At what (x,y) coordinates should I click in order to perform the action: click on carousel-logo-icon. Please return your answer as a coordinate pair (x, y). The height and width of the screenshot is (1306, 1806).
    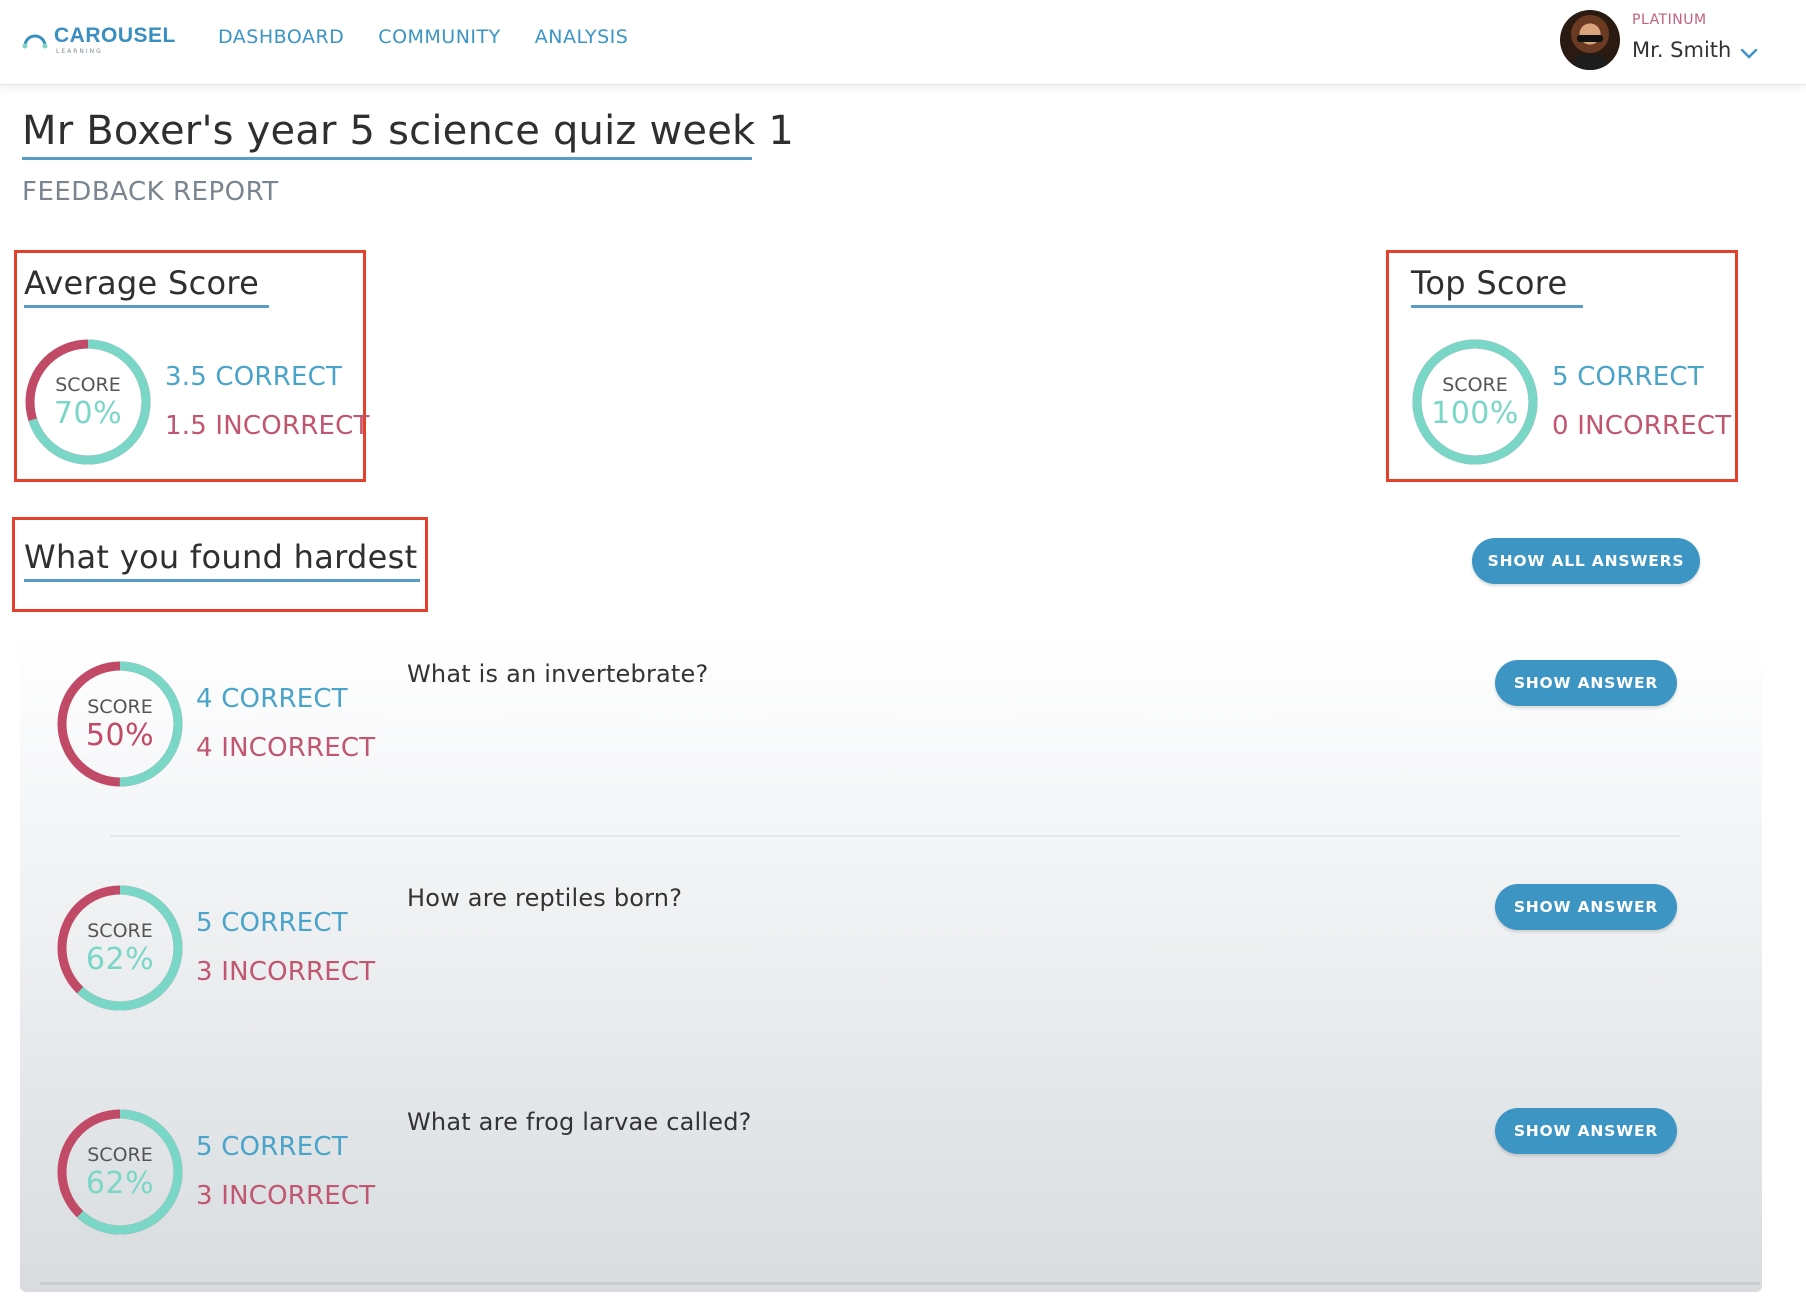
    Looking at the image, I should click on (35, 41).